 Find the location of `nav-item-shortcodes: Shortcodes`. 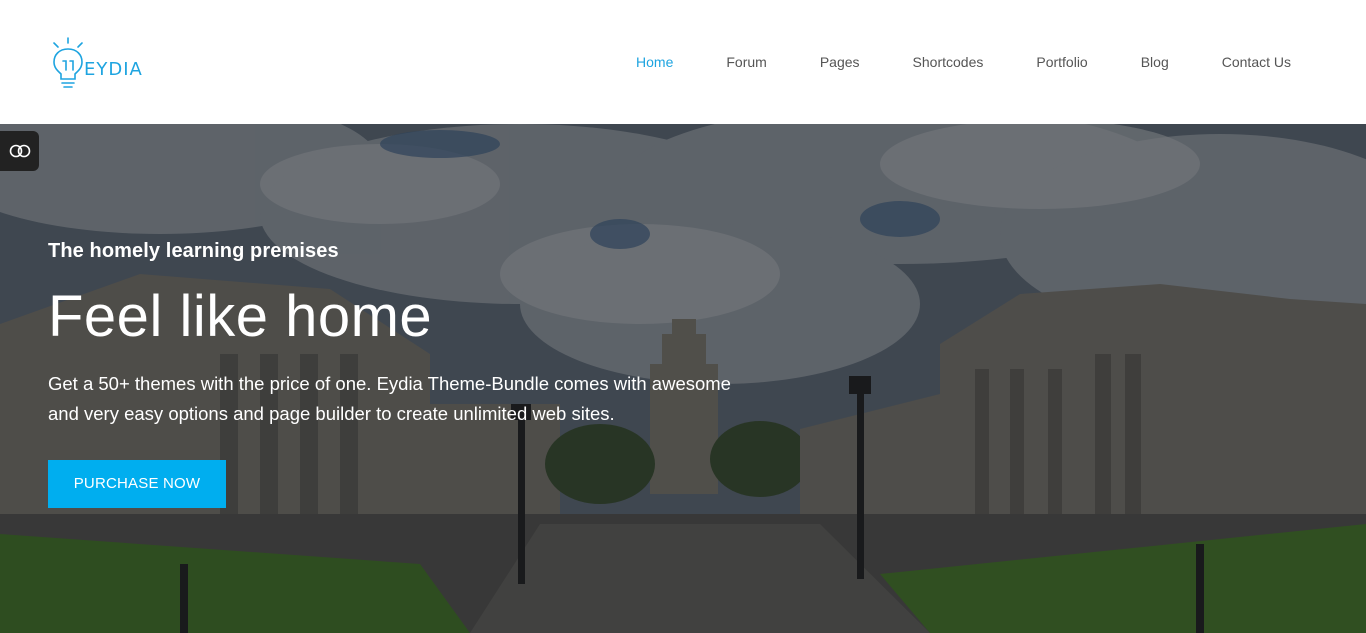

nav-item-shortcodes: Shortcodes is located at coordinates (948, 62).